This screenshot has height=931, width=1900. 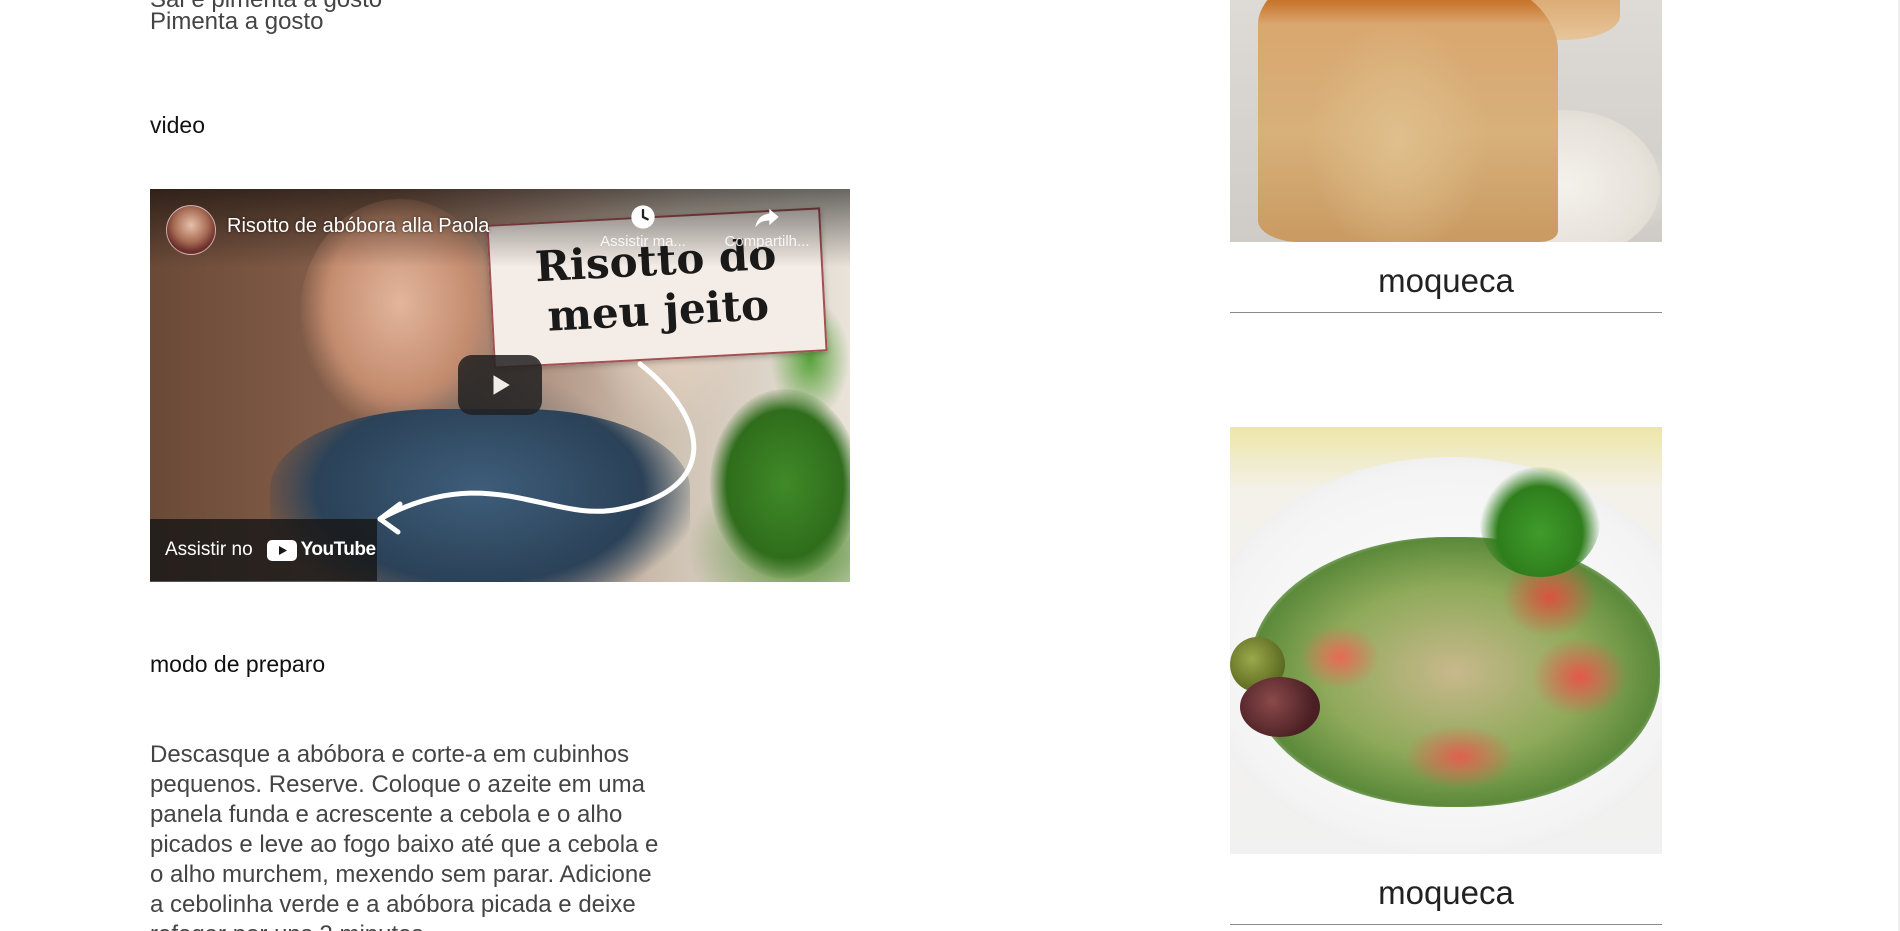 What do you see at coordinates (1540, 522) in the screenshot?
I see `image-mint` at bounding box center [1540, 522].